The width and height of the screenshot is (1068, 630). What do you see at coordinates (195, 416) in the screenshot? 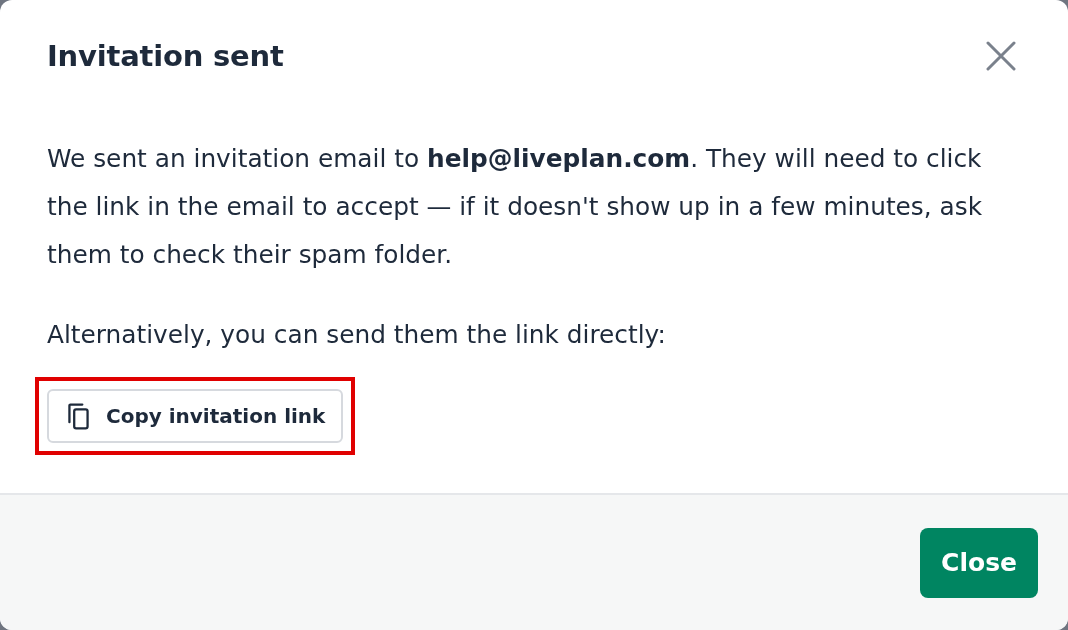
I see `copy-link-button: Copy invitation link` at bounding box center [195, 416].